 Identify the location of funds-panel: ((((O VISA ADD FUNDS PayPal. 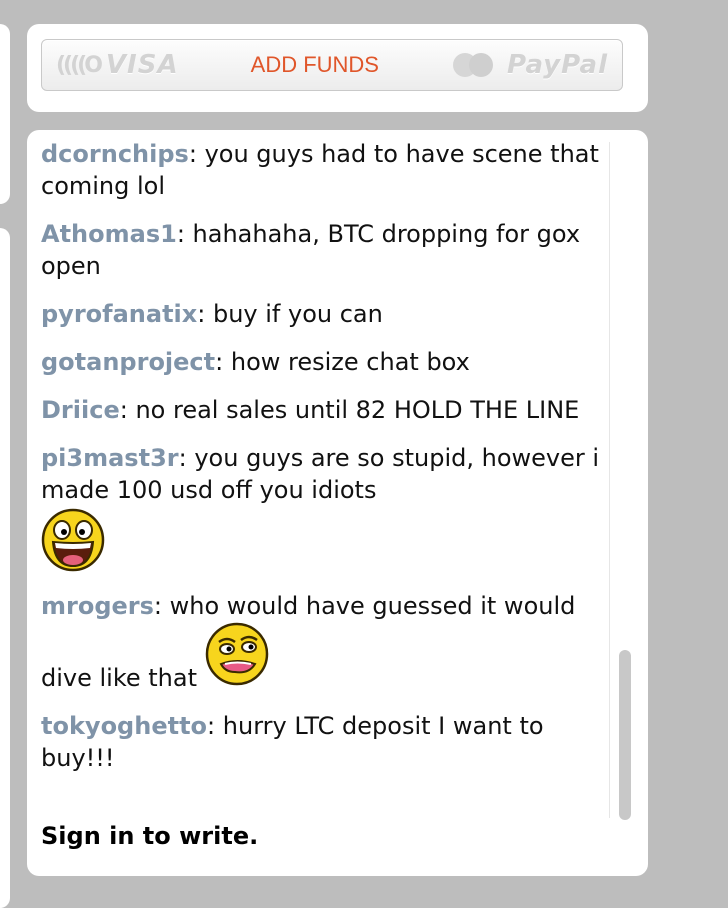
(337, 68).